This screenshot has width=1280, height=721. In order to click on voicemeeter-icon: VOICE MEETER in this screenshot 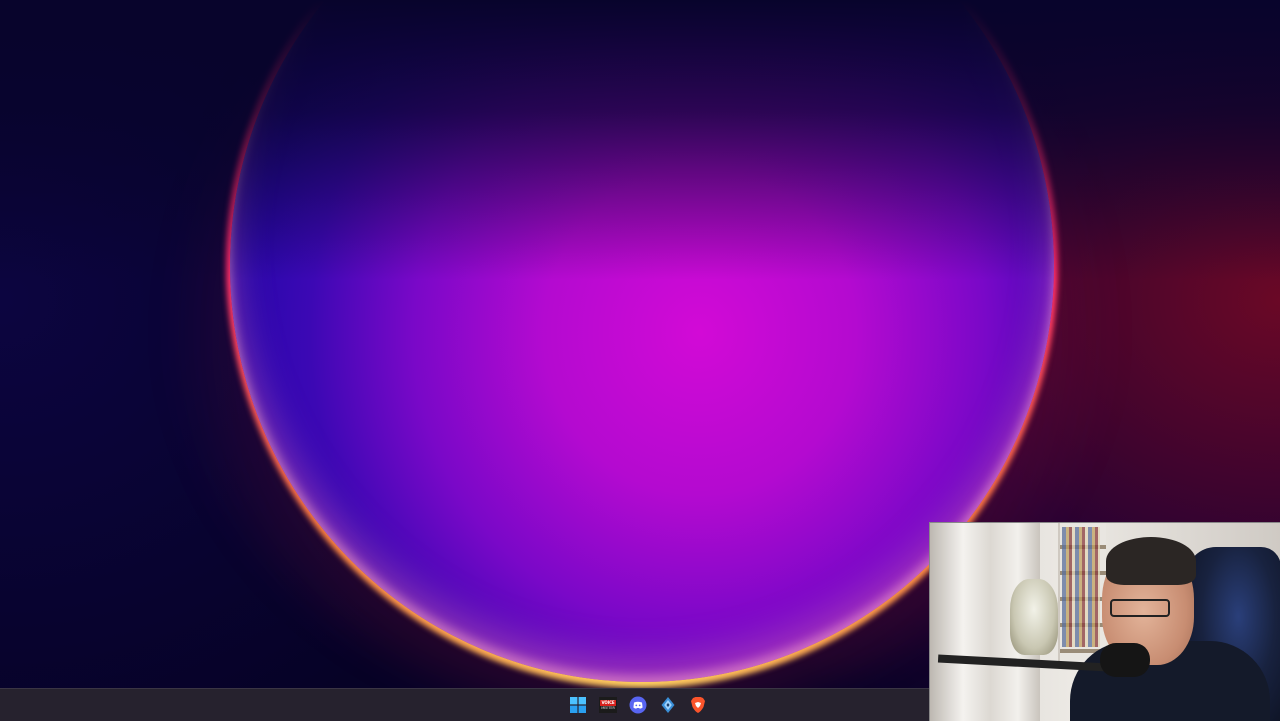, I will do `click(608, 705)`.